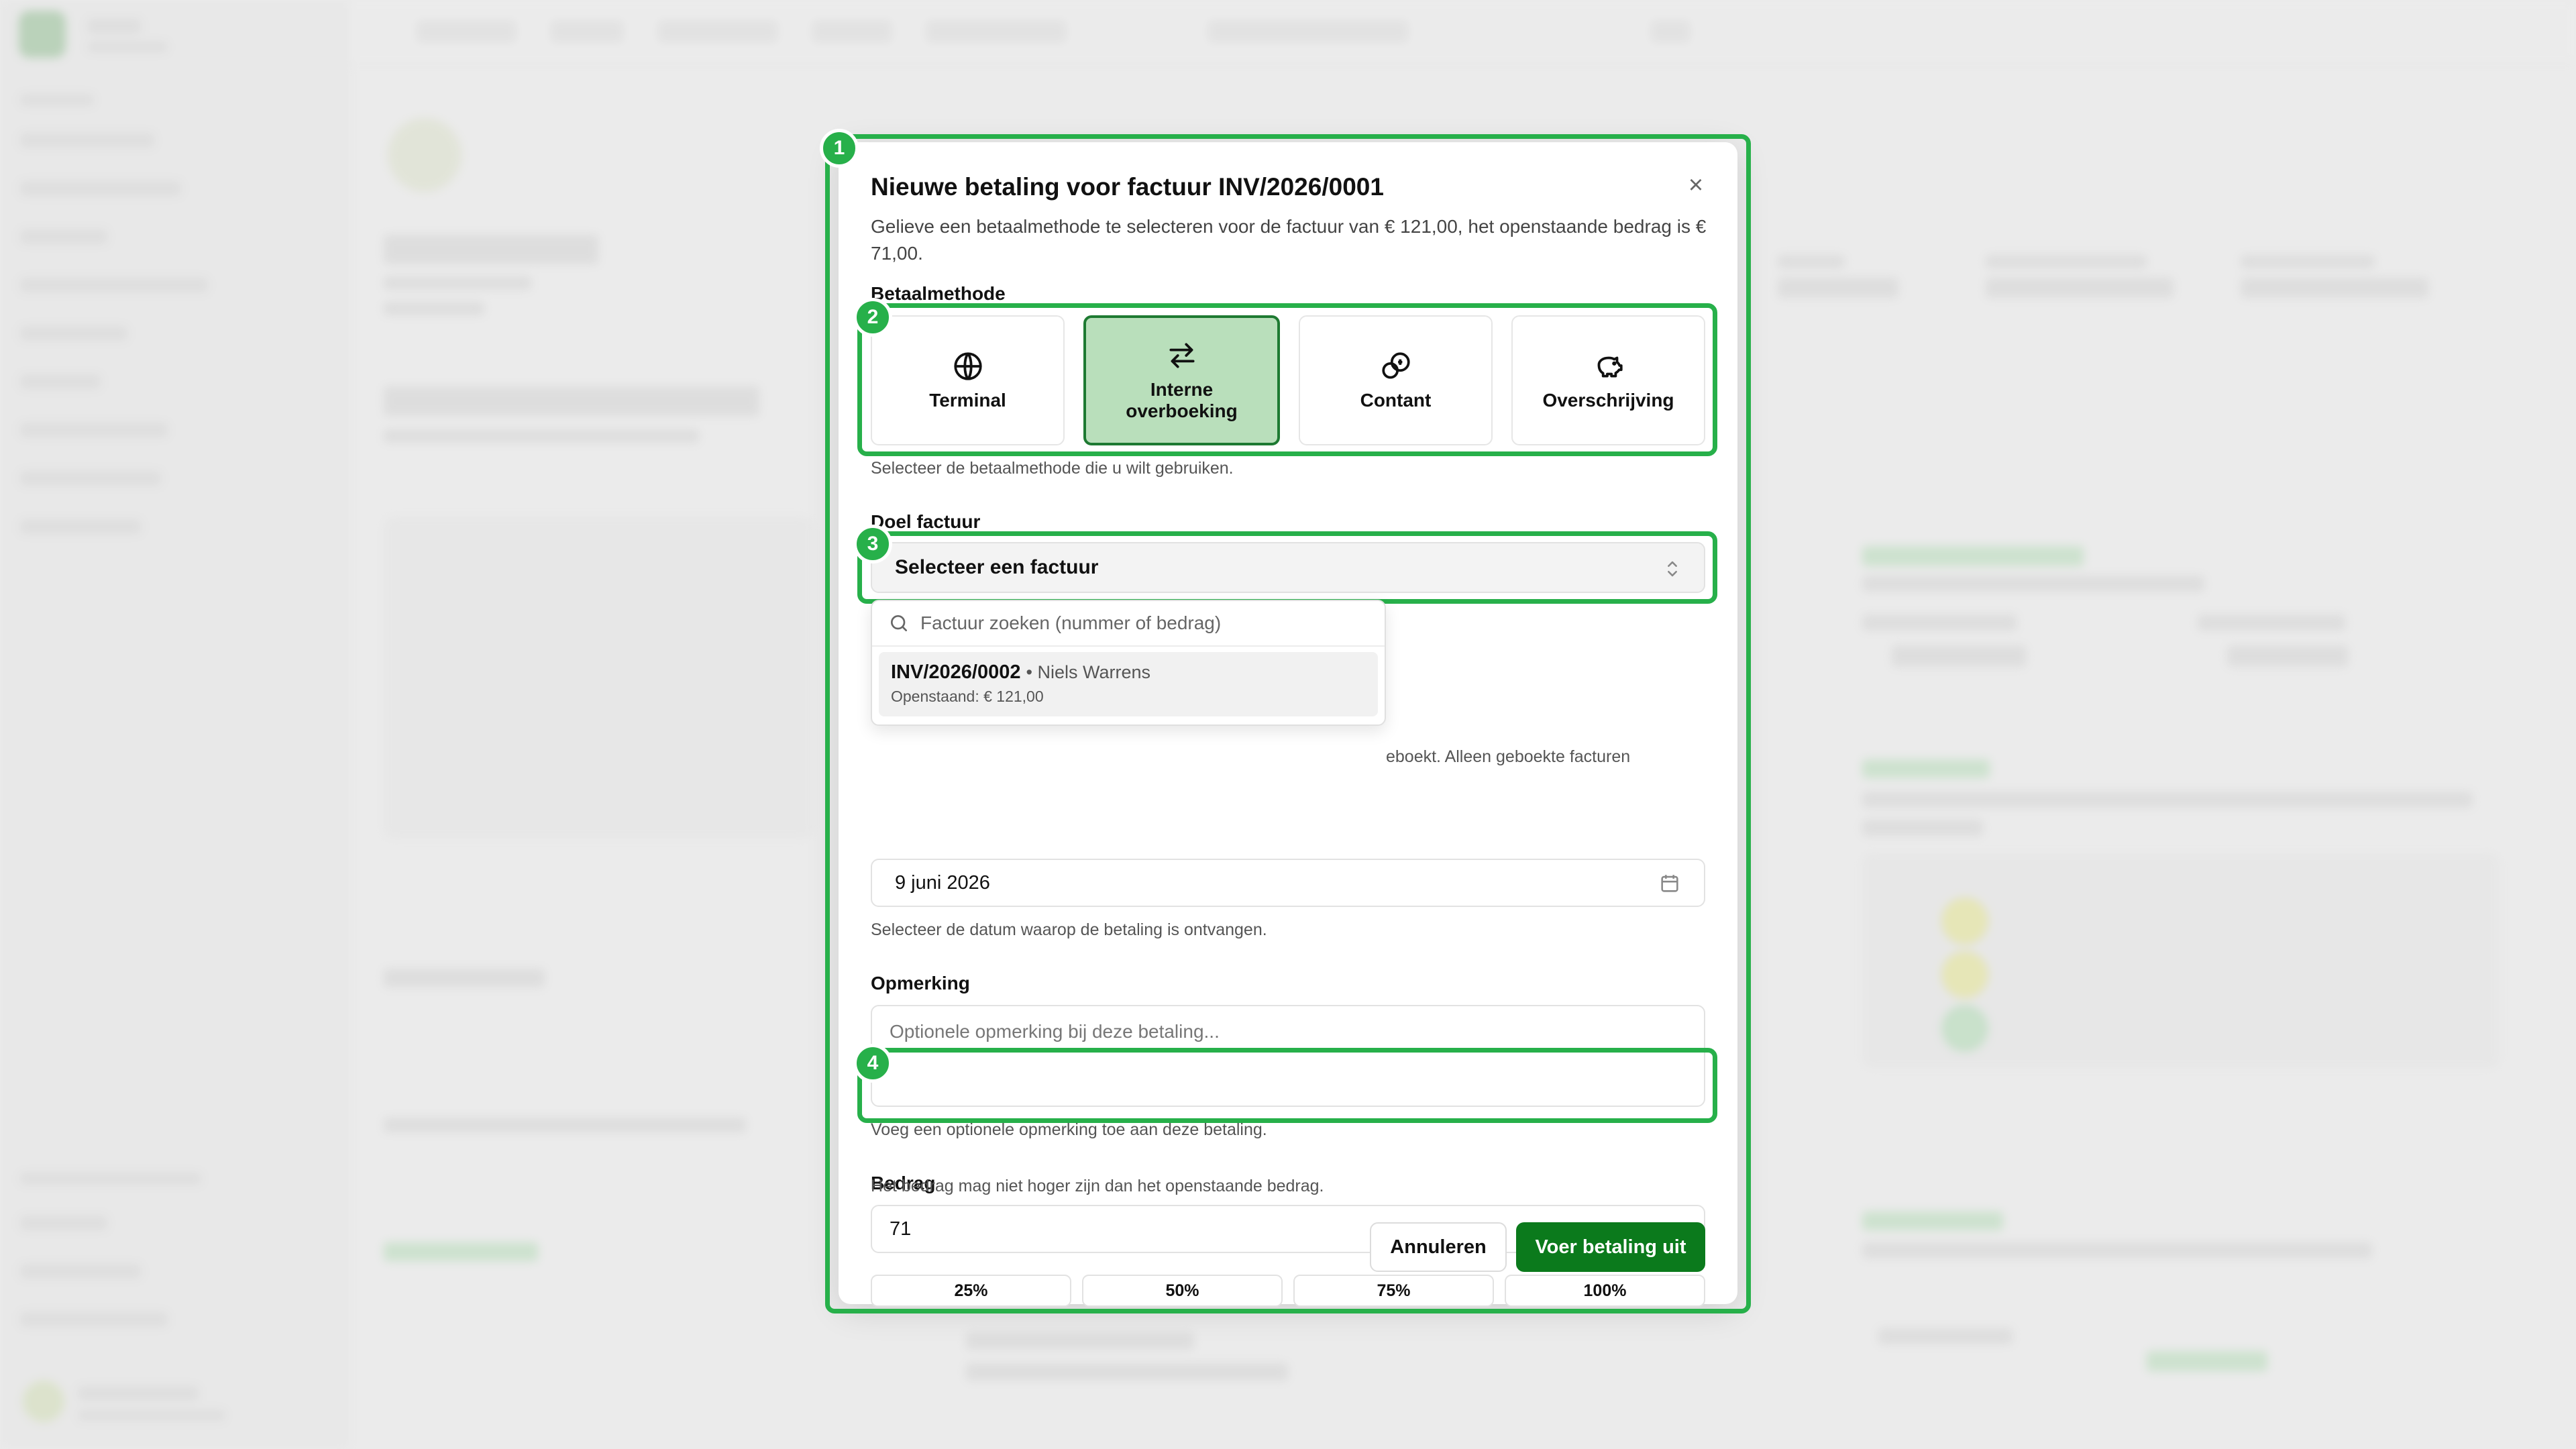 This screenshot has width=2576, height=1449. I want to click on annotation-badge-3: 3, so click(872, 544).